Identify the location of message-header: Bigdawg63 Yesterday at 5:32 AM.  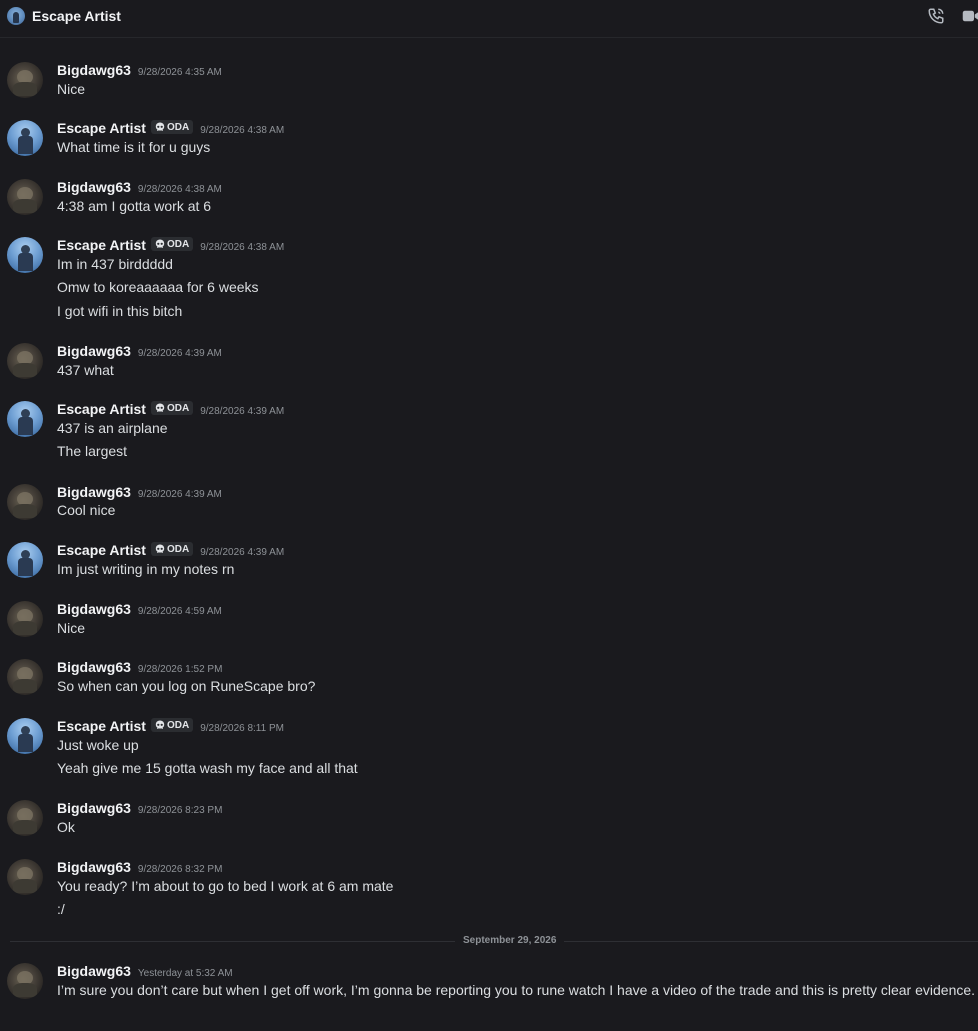
(145, 971).